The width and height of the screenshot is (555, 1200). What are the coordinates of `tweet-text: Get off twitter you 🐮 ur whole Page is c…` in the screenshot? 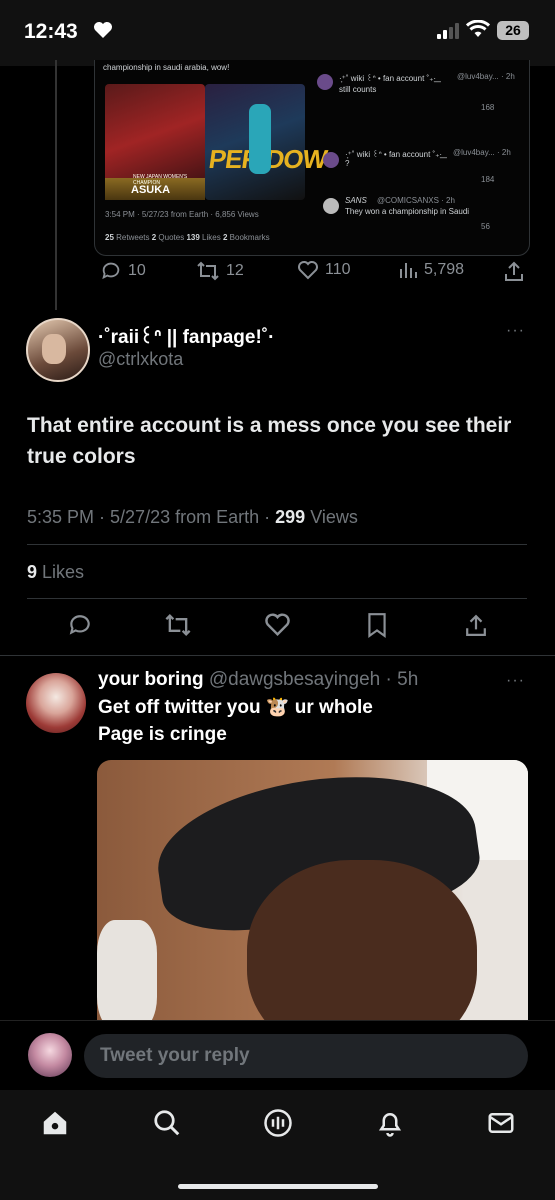 It's located at (235, 721).